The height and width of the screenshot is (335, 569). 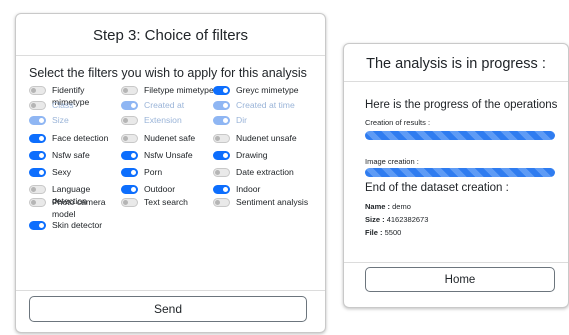 I want to click on filter-option-face-detection: Face detection, so click(x=76, y=139).